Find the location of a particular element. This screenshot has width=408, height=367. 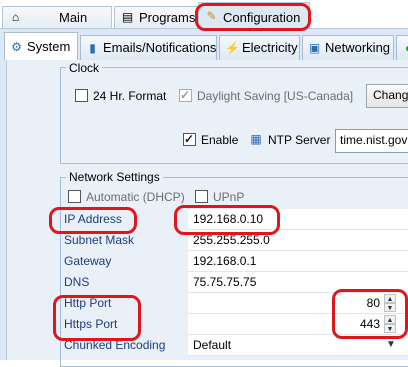

annotation-configuration-tab is located at coordinates (253, 17).